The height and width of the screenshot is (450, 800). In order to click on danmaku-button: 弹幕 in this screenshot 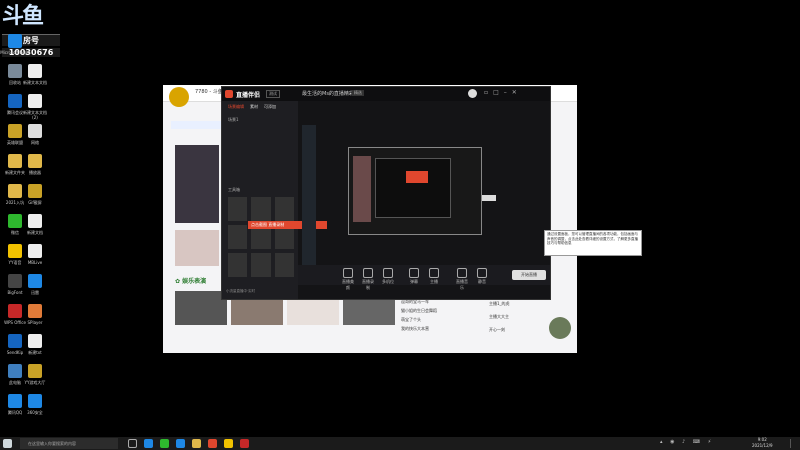, I will do `click(414, 276)`.